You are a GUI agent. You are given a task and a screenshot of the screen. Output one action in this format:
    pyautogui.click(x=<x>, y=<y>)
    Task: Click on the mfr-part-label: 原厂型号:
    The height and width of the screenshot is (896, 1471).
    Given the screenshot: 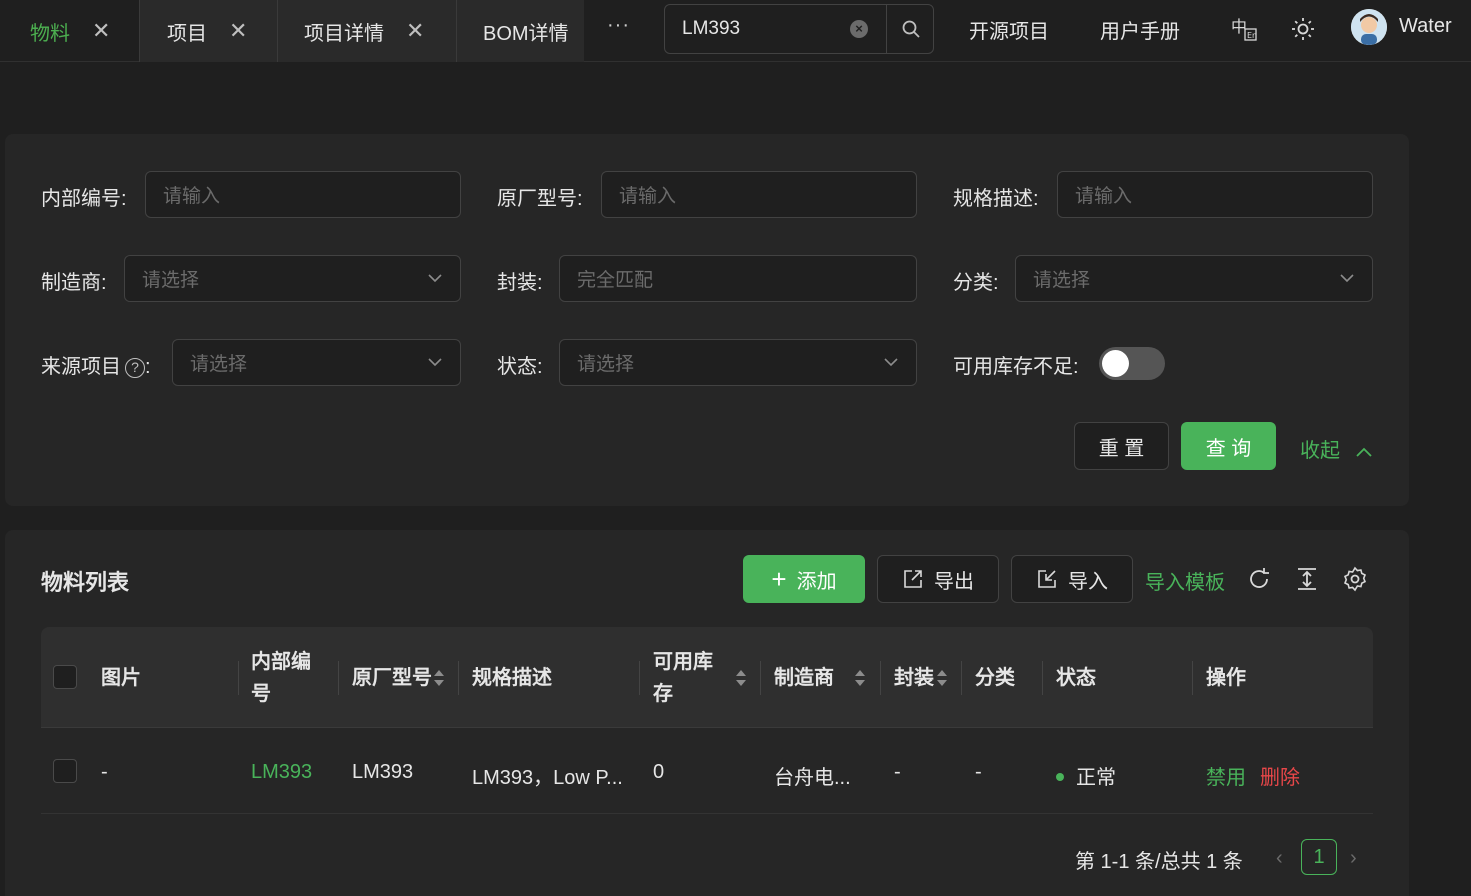 What is the action you would take?
    pyautogui.click(x=540, y=199)
    